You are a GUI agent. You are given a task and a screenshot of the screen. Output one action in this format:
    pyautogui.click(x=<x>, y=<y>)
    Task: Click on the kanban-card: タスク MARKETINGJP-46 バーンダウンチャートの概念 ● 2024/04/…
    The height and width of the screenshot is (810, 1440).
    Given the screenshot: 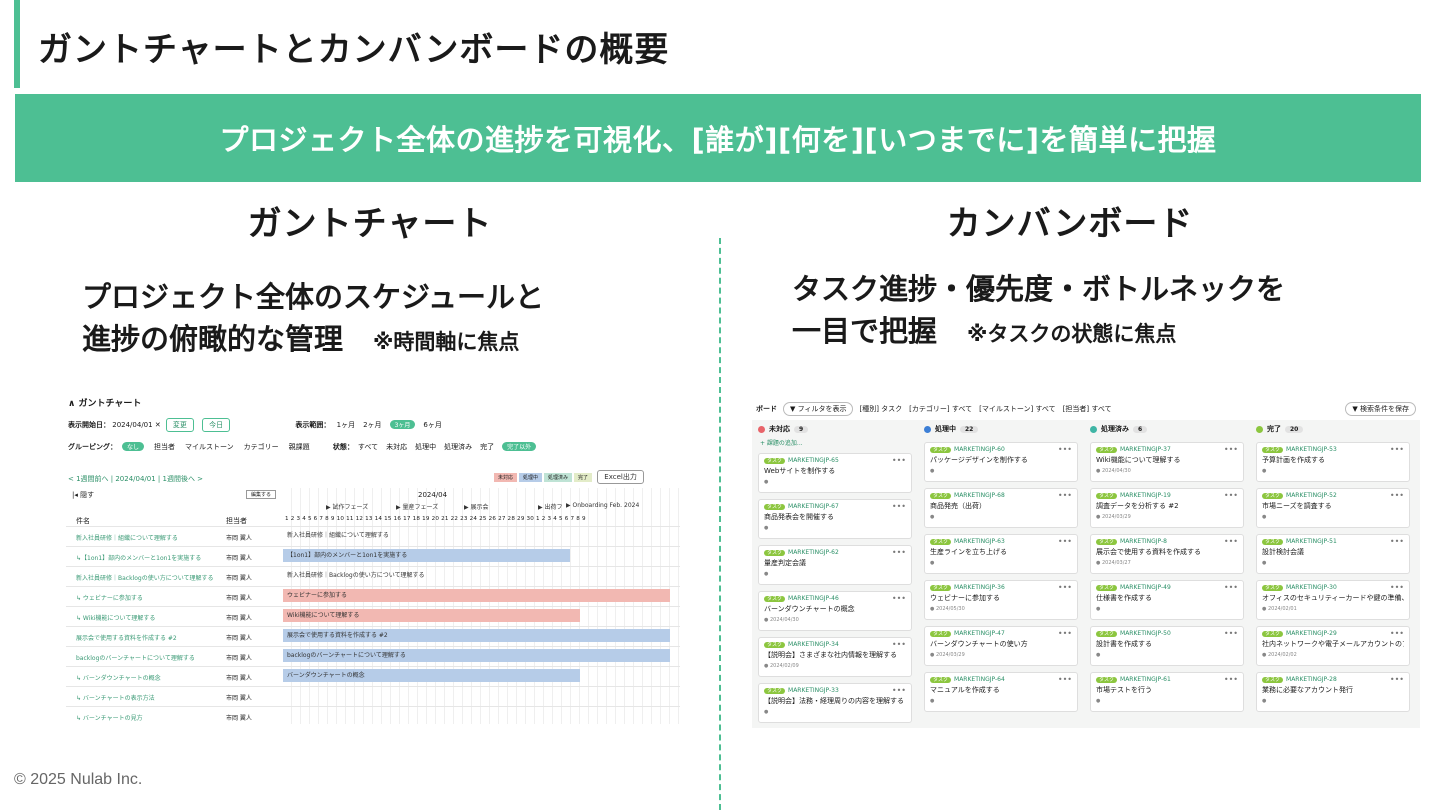 What is the action you would take?
    pyautogui.click(x=835, y=611)
    